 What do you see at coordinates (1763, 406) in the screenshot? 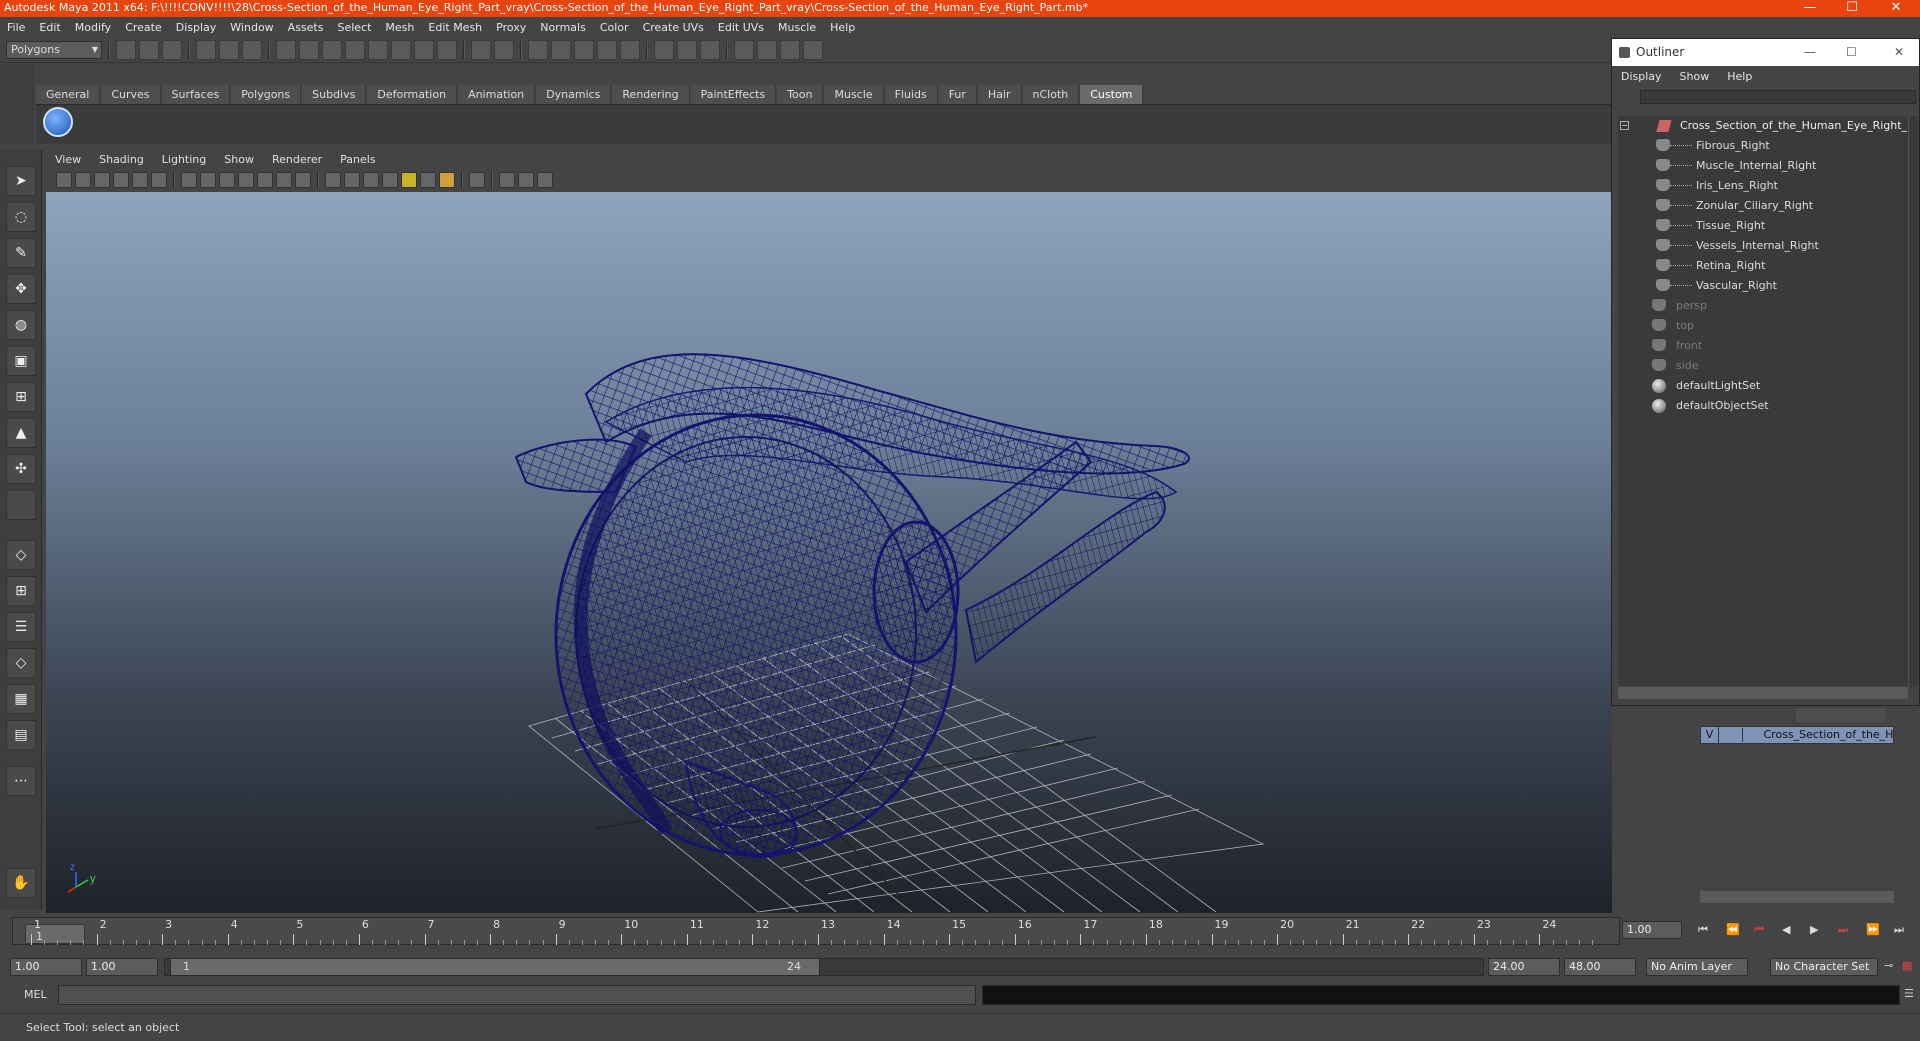
I see `outliner-item-set: defaultObjectSet` at bounding box center [1763, 406].